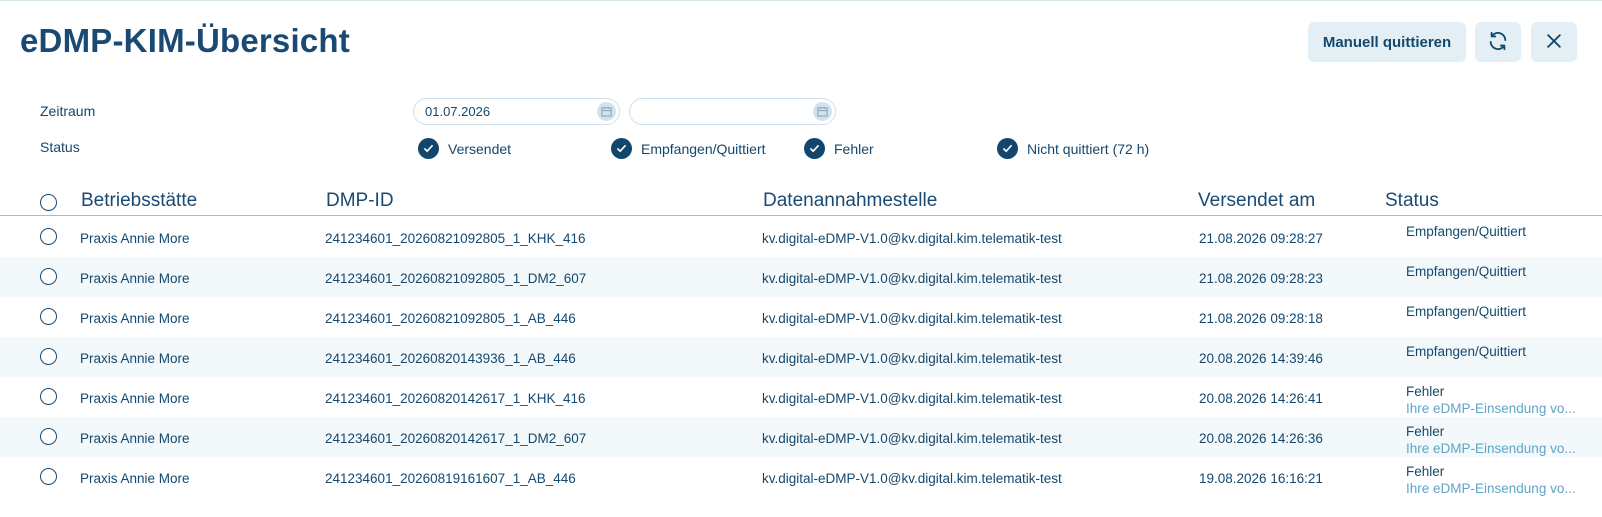  I want to click on column-header-status: Status, so click(1412, 201).